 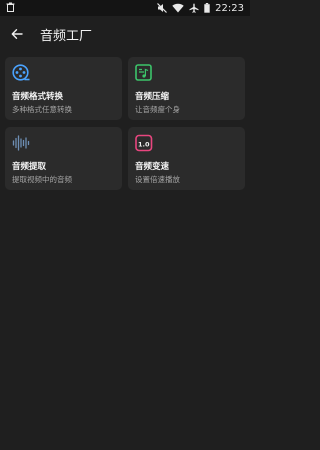 What do you see at coordinates (10, 8) in the screenshot?
I see `trash-icon` at bounding box center [10, 8].